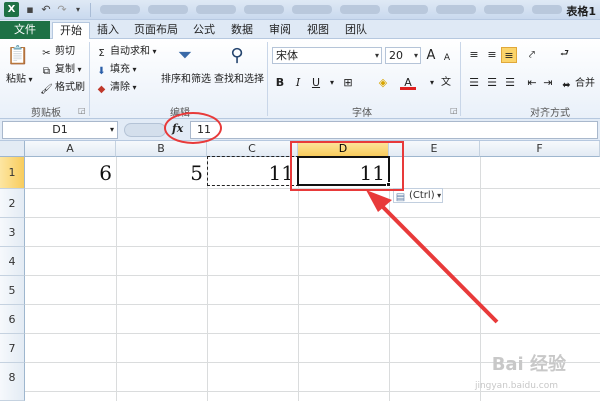  Describe the element at coordinates (528, 364) in the screenshot. I see `watermark-logo: Bai 经验` at that location.